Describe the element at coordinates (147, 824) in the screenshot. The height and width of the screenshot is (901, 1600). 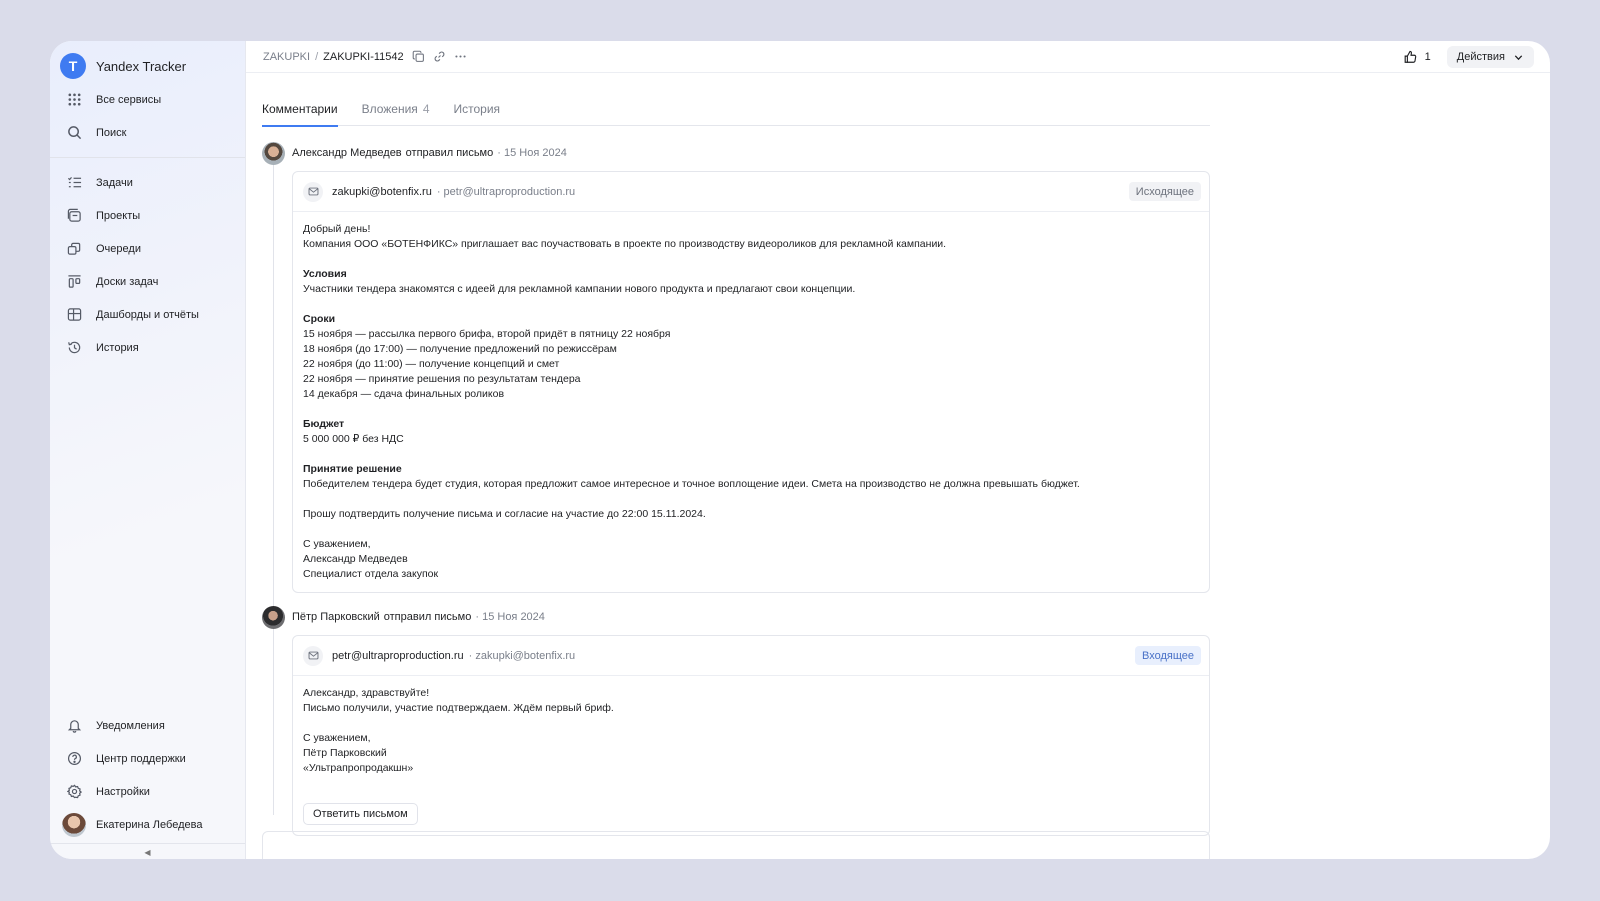
I see `sidebar-user: Екатерина Лебедева` at that location.